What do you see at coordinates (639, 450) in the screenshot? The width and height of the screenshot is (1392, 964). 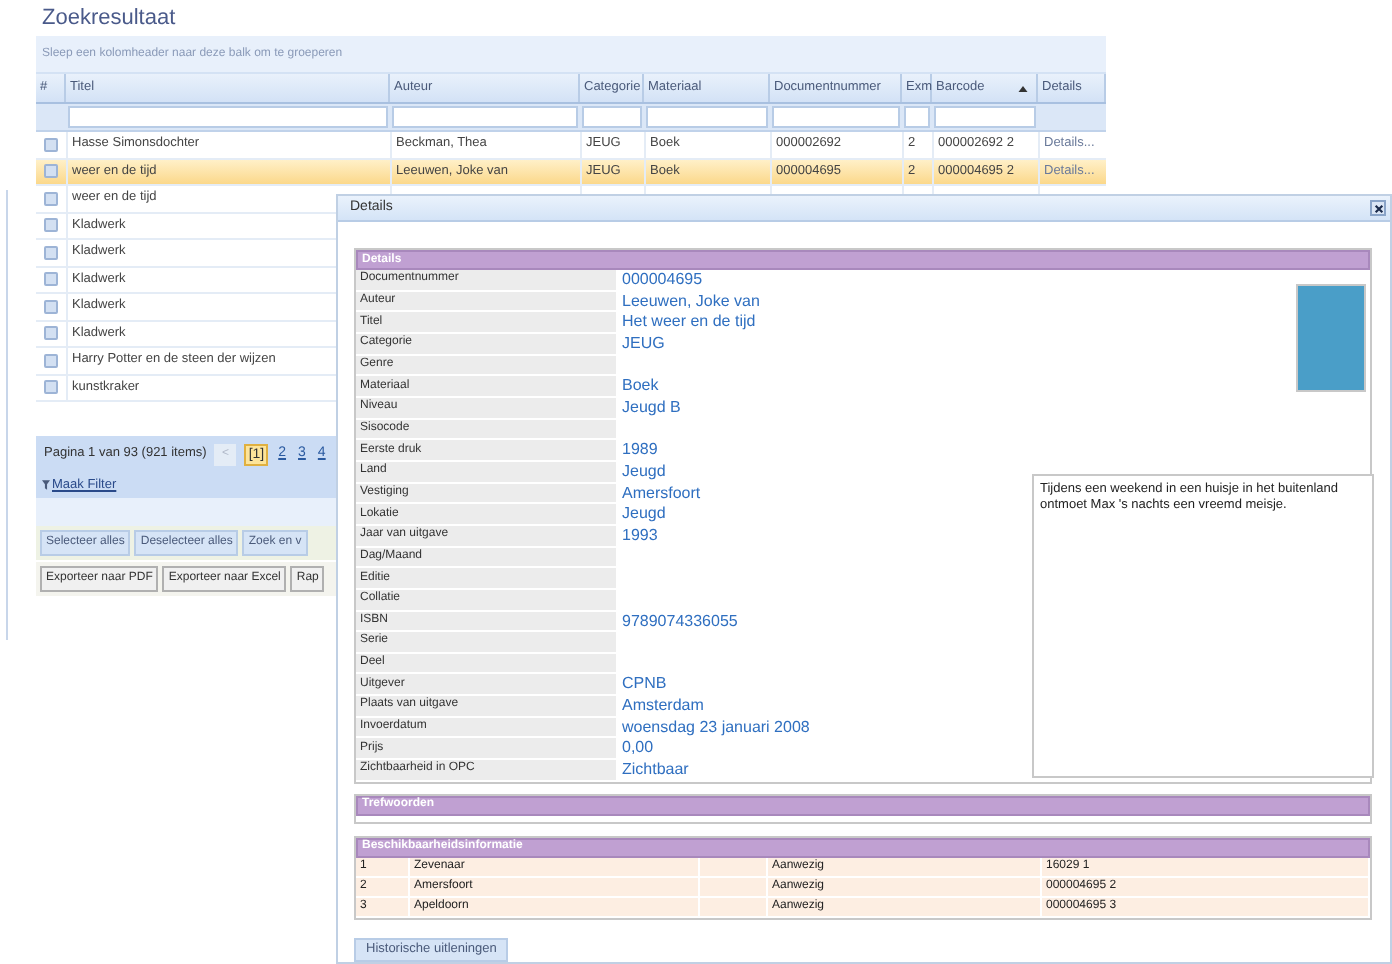 I see `field-value: 1989` at bounding box center [639, 450].